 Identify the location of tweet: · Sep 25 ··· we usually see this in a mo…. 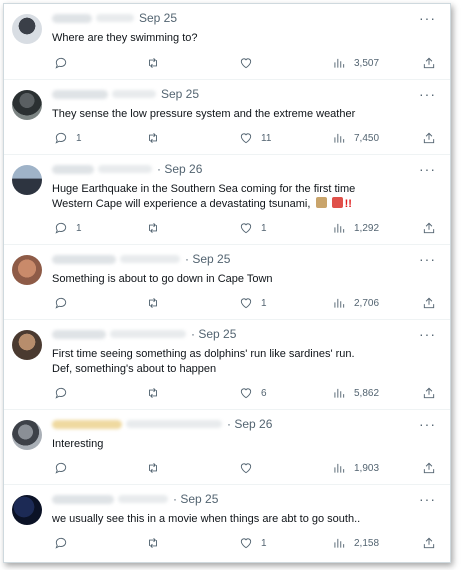
(227, 523).